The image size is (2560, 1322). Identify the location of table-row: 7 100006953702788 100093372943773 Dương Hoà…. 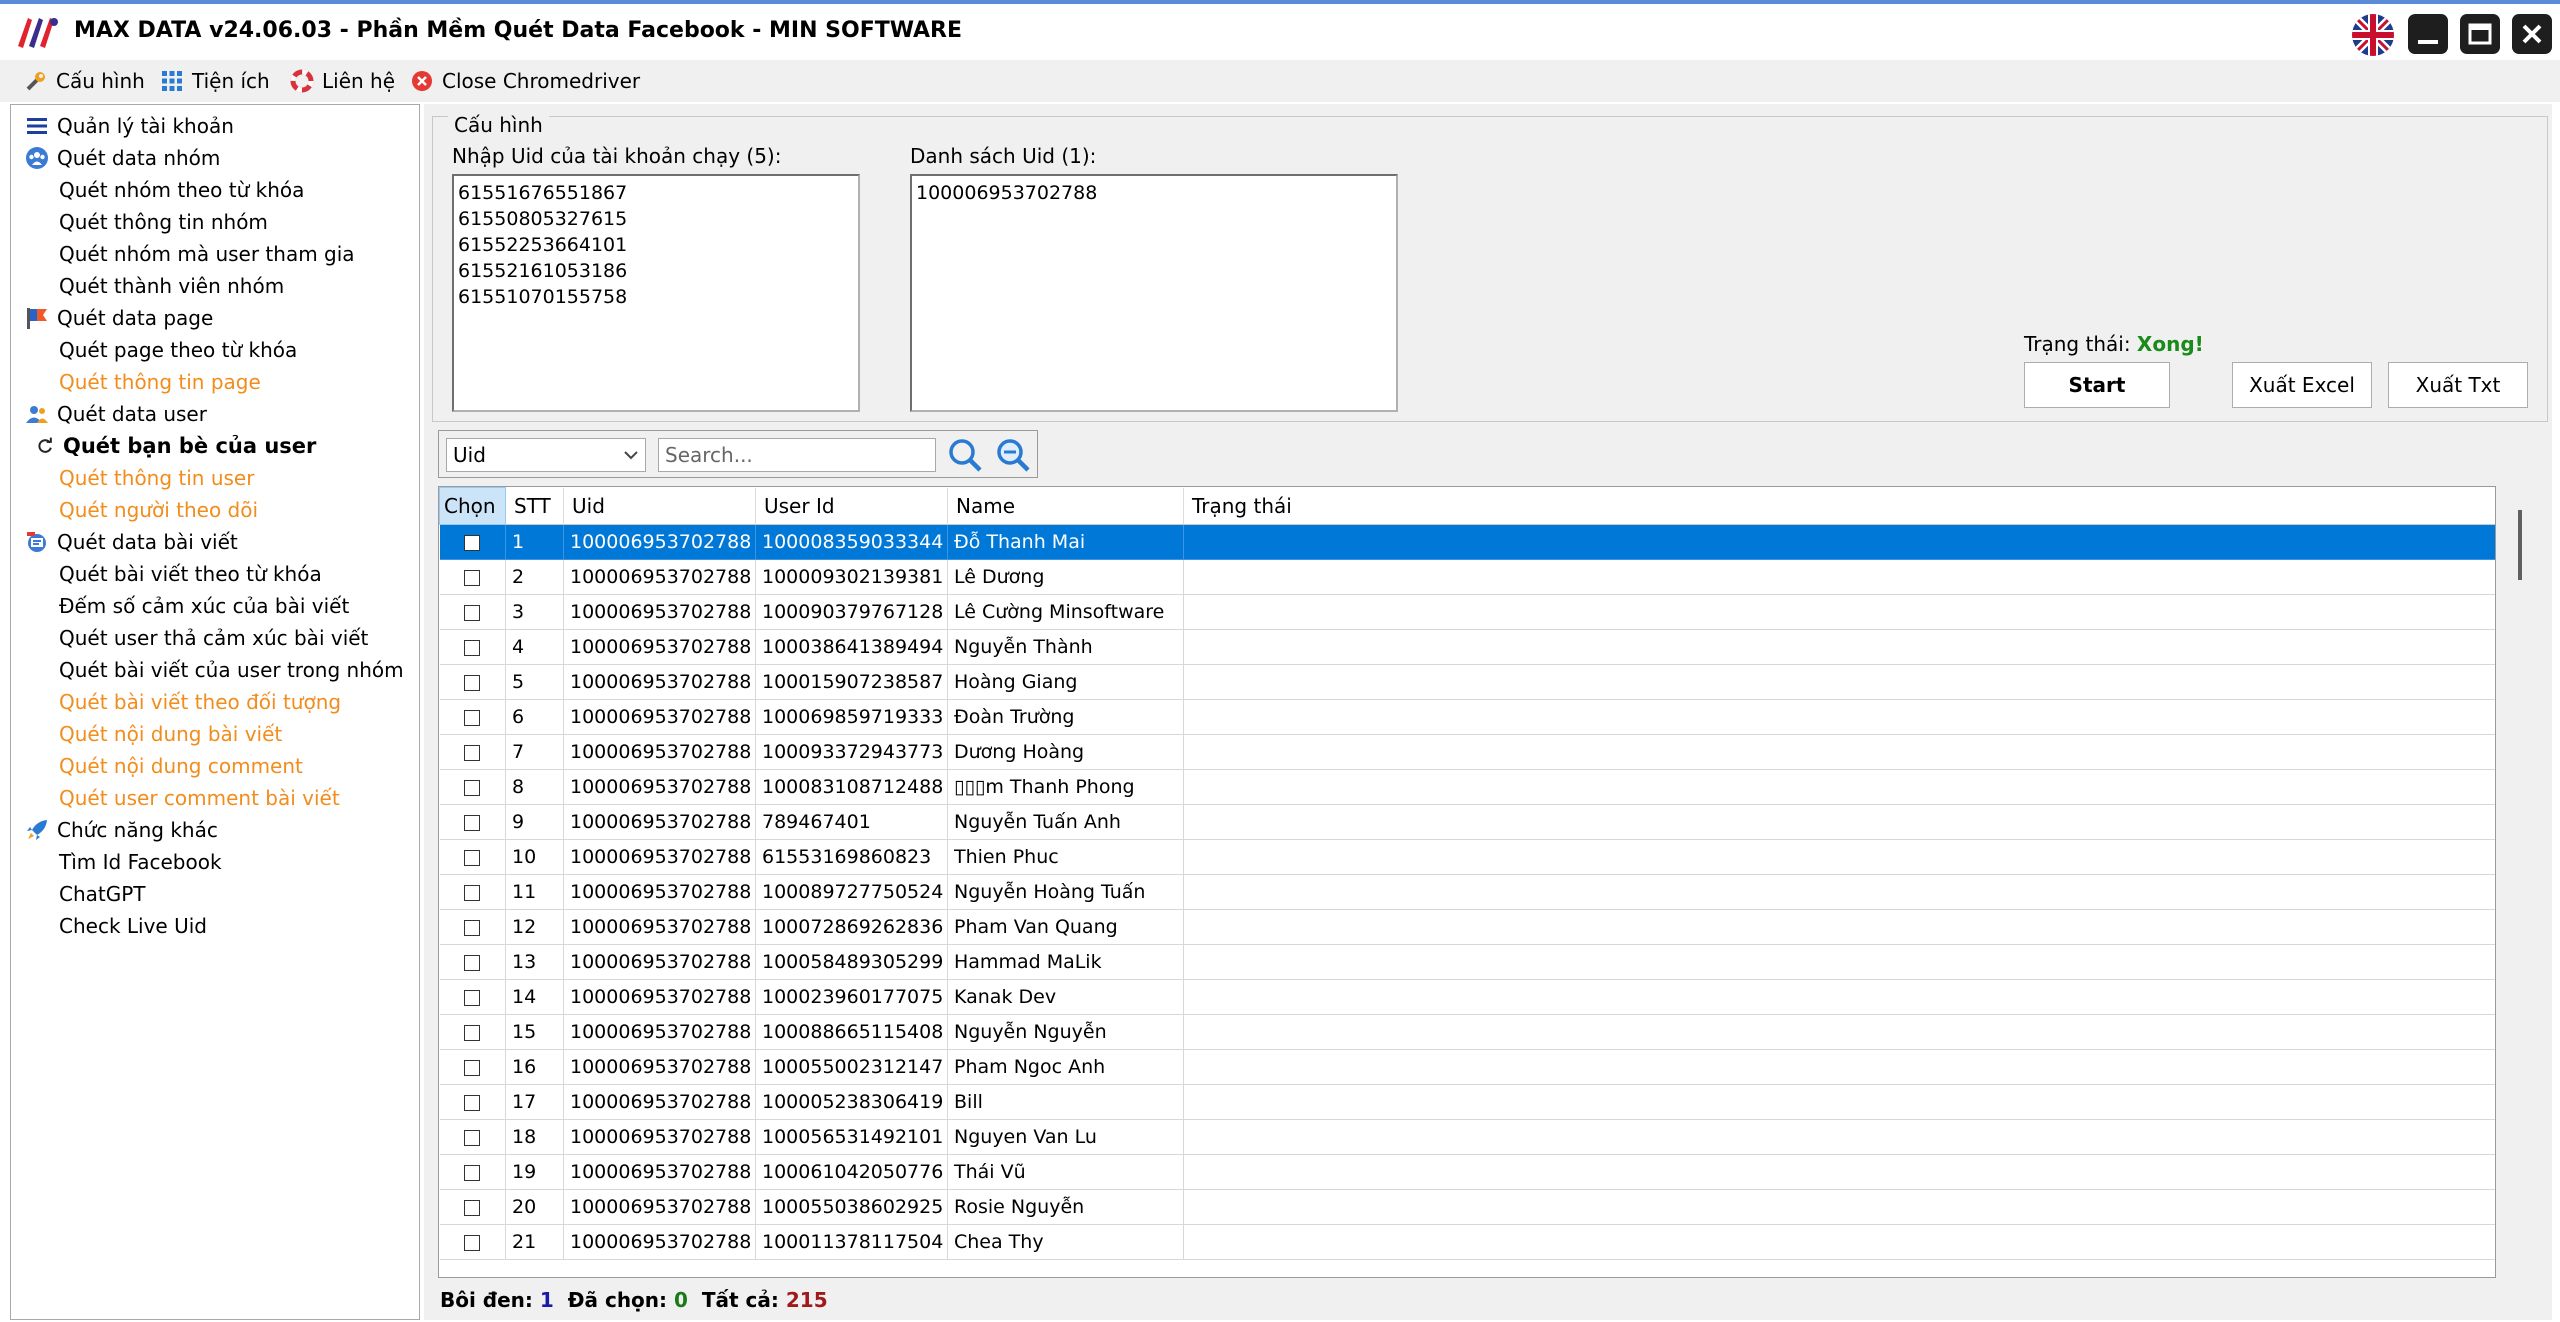
(1467, 752).